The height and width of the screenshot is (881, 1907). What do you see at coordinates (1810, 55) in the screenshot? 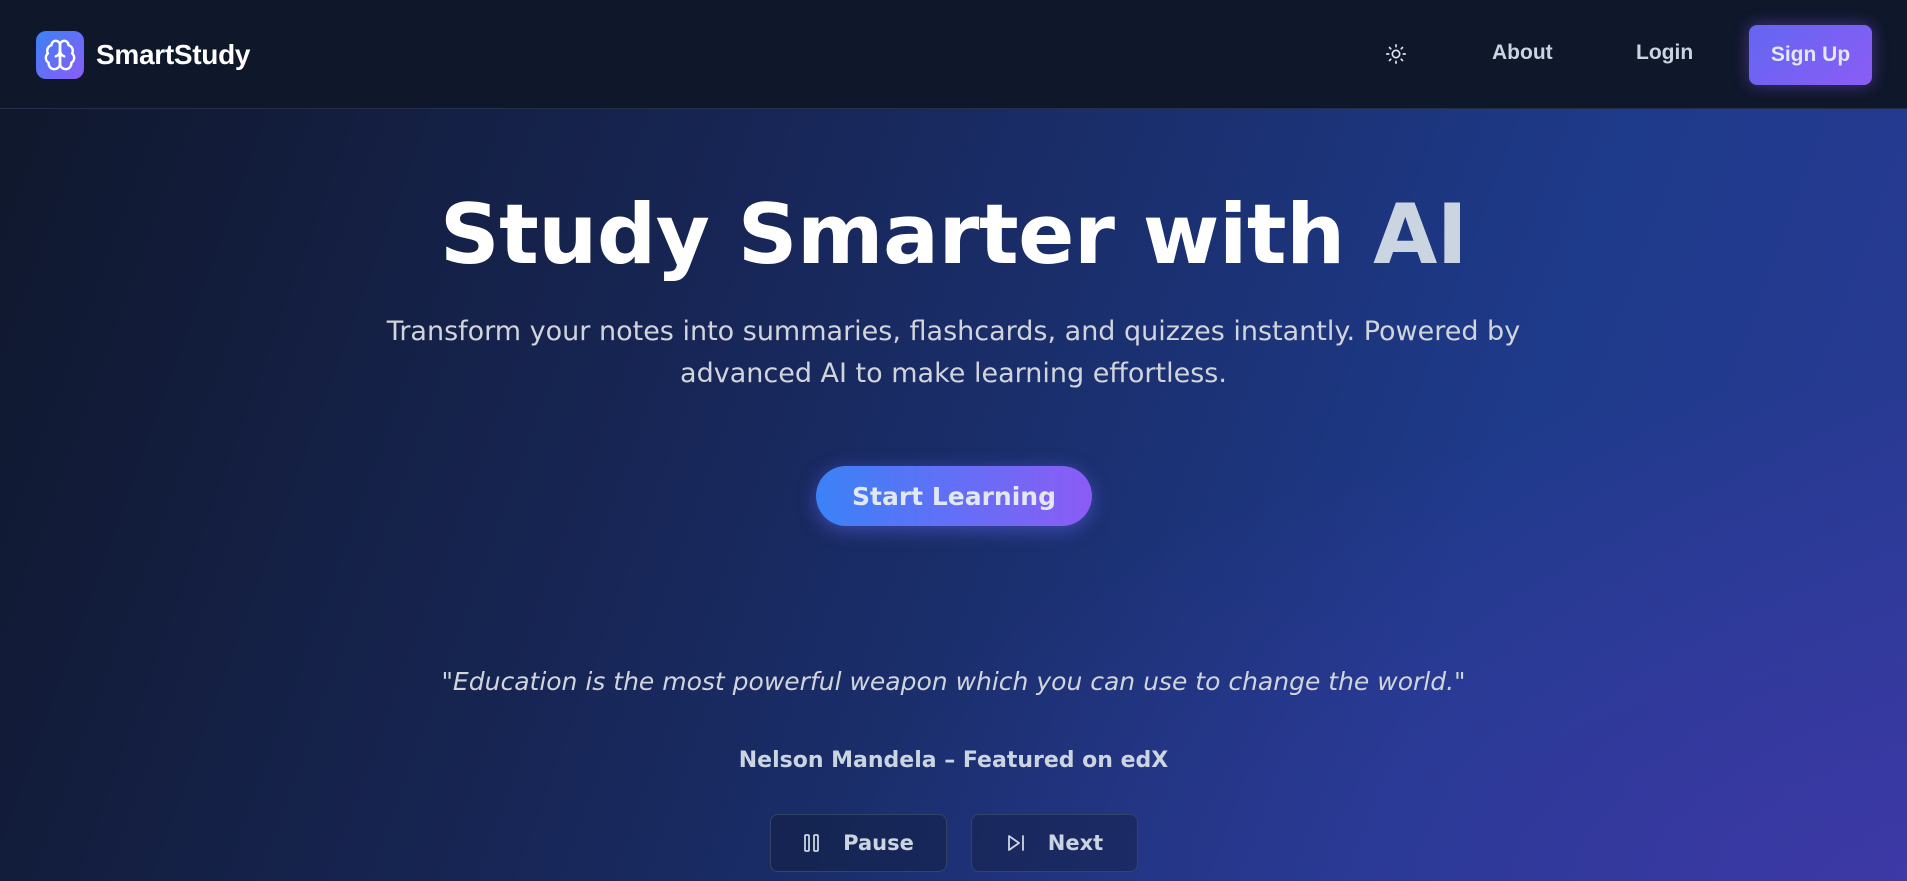
I see `signup-button: Sign Up` at bounding box center [1810, 55].